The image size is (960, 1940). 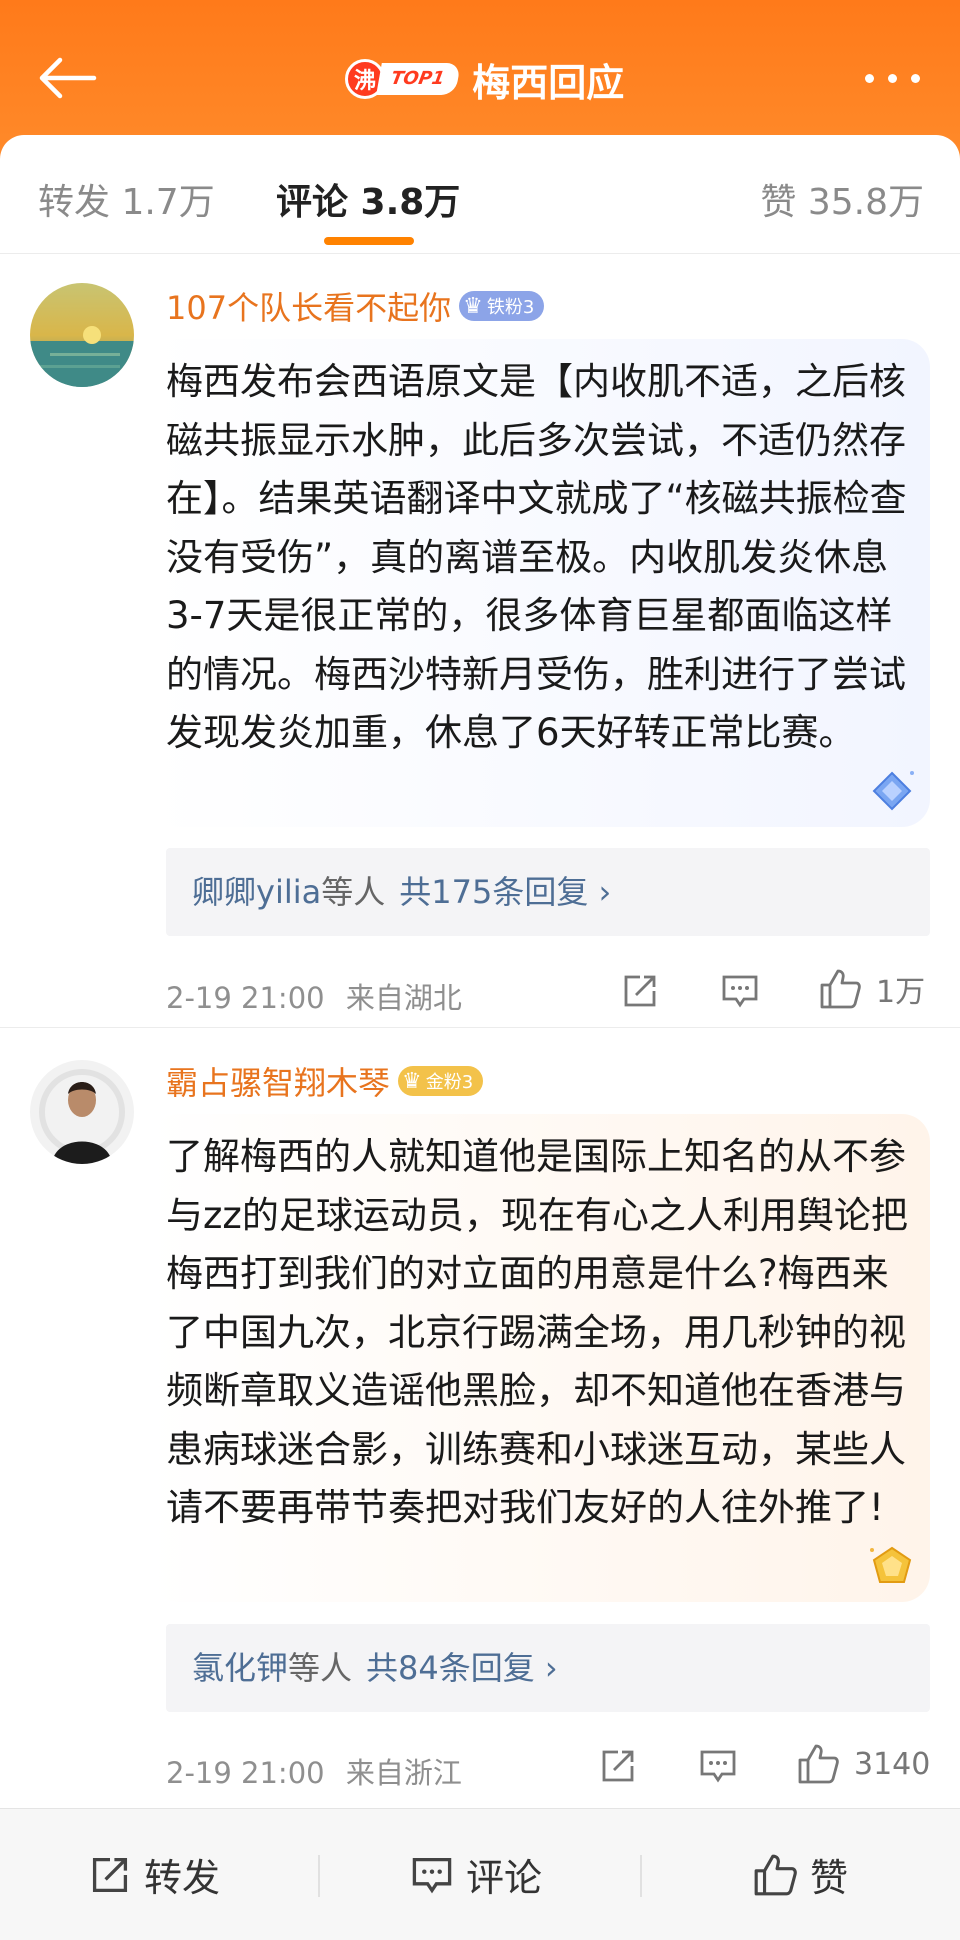 I want to click on reply-count-link: 共84条回复 ›, so click(x=462, y=1668).